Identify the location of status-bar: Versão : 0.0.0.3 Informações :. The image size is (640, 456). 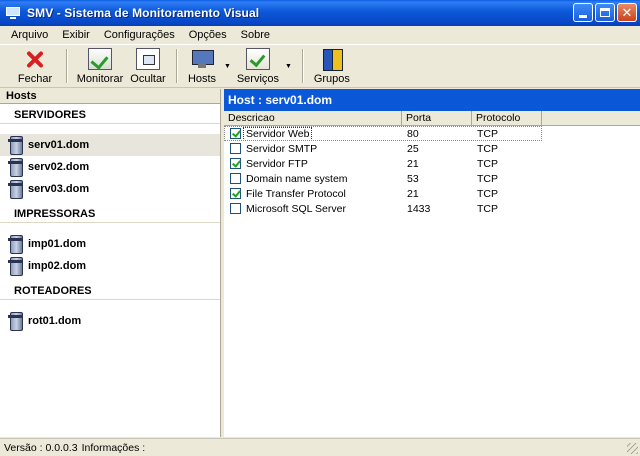
(320, 447).